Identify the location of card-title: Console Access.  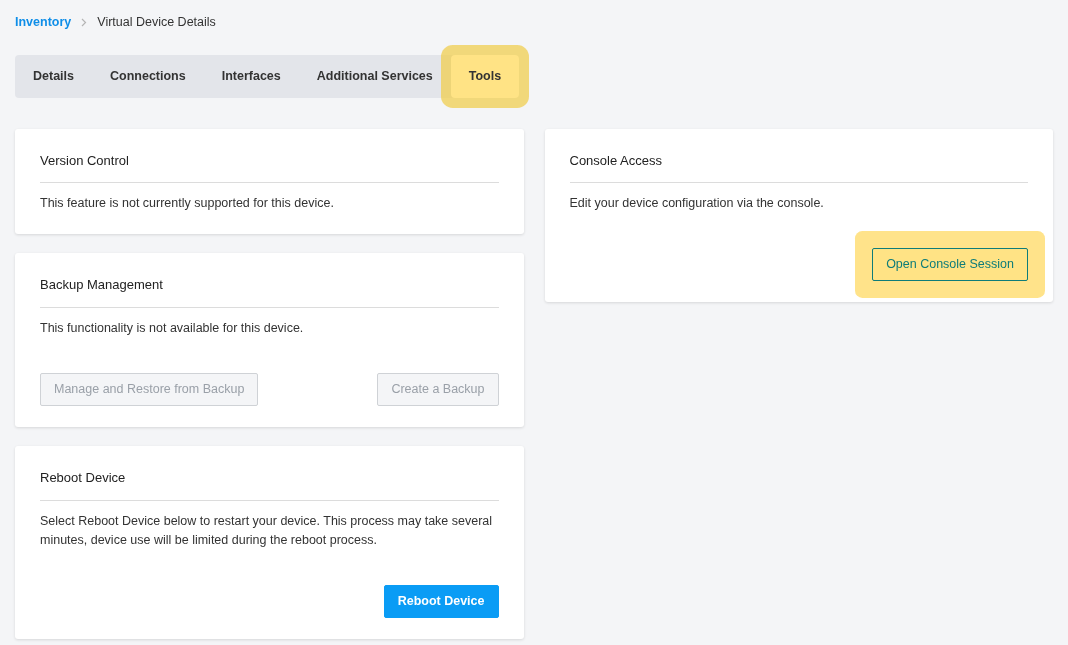
(798, 166).